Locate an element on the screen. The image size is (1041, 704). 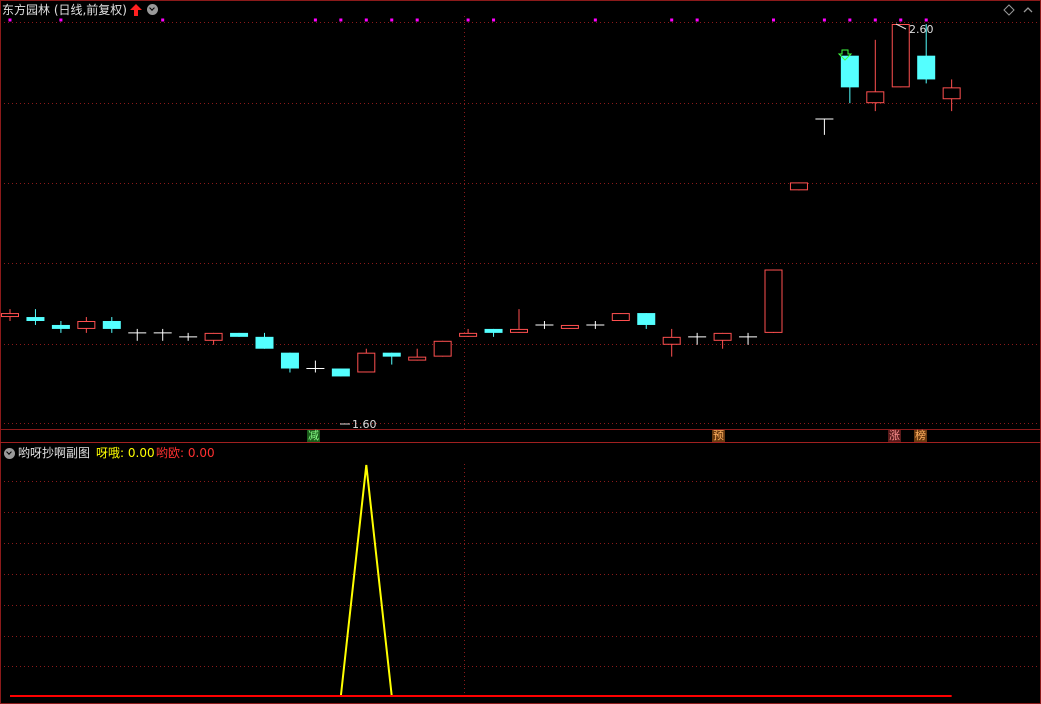
high-price-label: 2.60 is located at coordinates (921, 29).